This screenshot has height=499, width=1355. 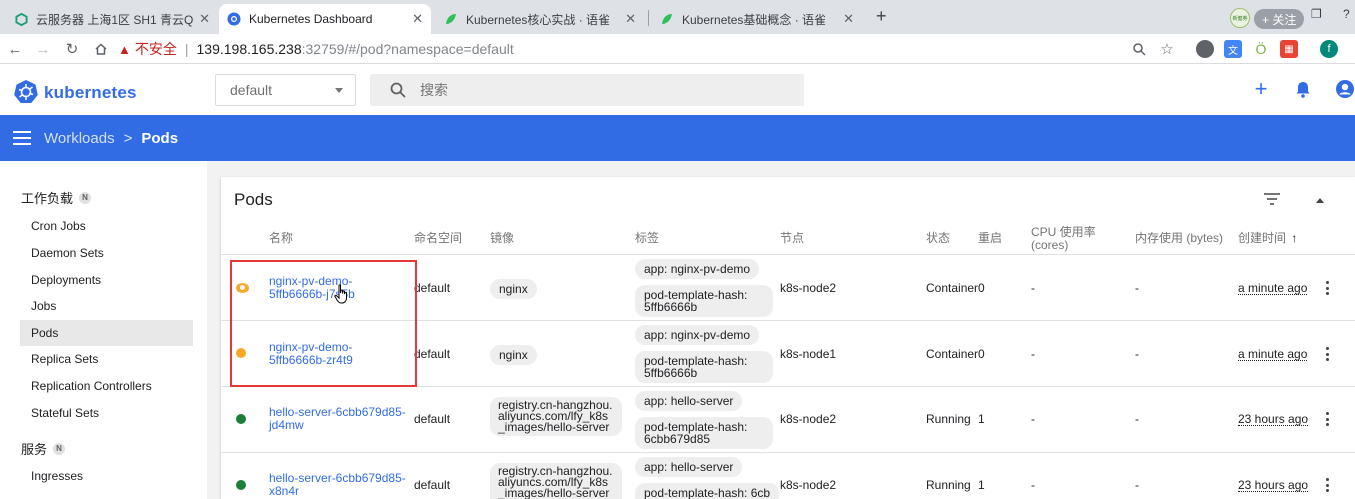 What do you see at coordinates (1329, 49) in the screenshot?
I see `profile-avatar: f` at bounding box center [1329, 49].